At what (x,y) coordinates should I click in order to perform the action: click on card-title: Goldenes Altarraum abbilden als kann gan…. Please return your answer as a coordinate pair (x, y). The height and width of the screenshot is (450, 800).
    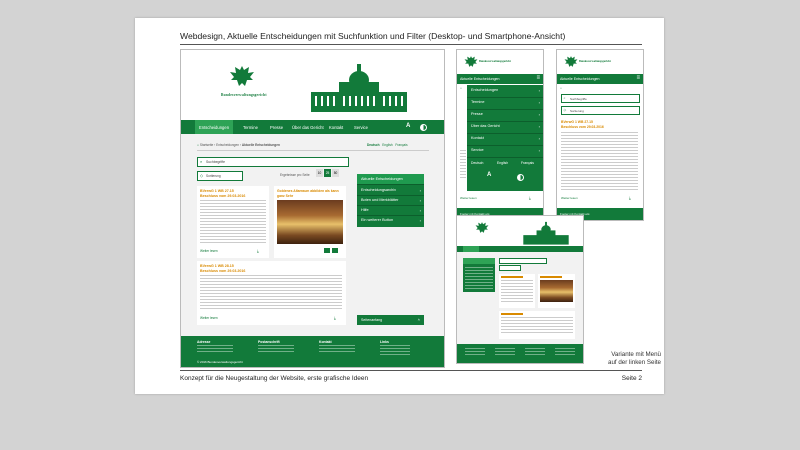
    Looking at the image, I should click on (310, 193).